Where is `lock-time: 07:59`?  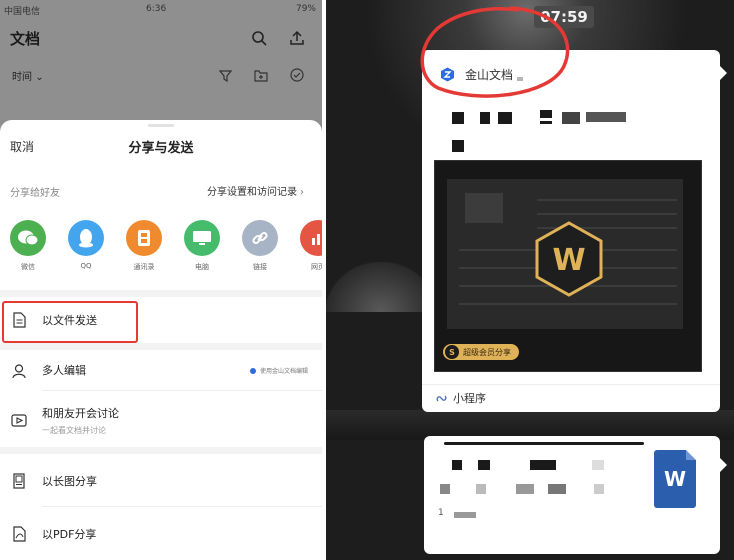 lock-time: 07:59 is located at coordinates (564, 17).